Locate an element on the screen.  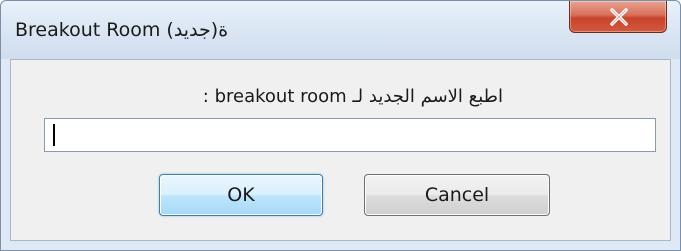
rename-prompt-label: اطبع الاسم الجديد لـ breakout room : is located at coordinates (352, 96).